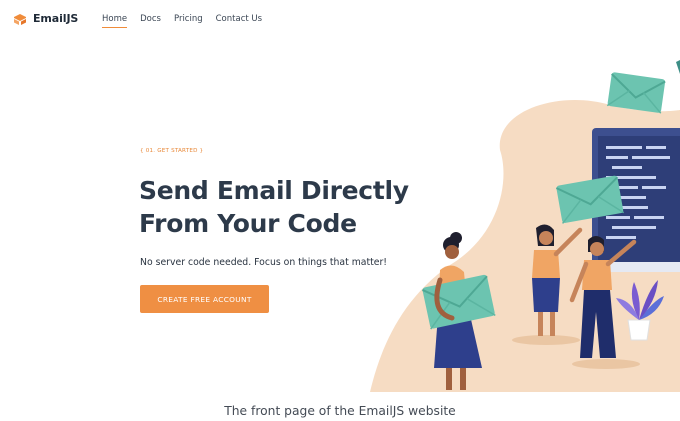  I want to click on nav-link-pricing: Pricing, so click(188, 21).